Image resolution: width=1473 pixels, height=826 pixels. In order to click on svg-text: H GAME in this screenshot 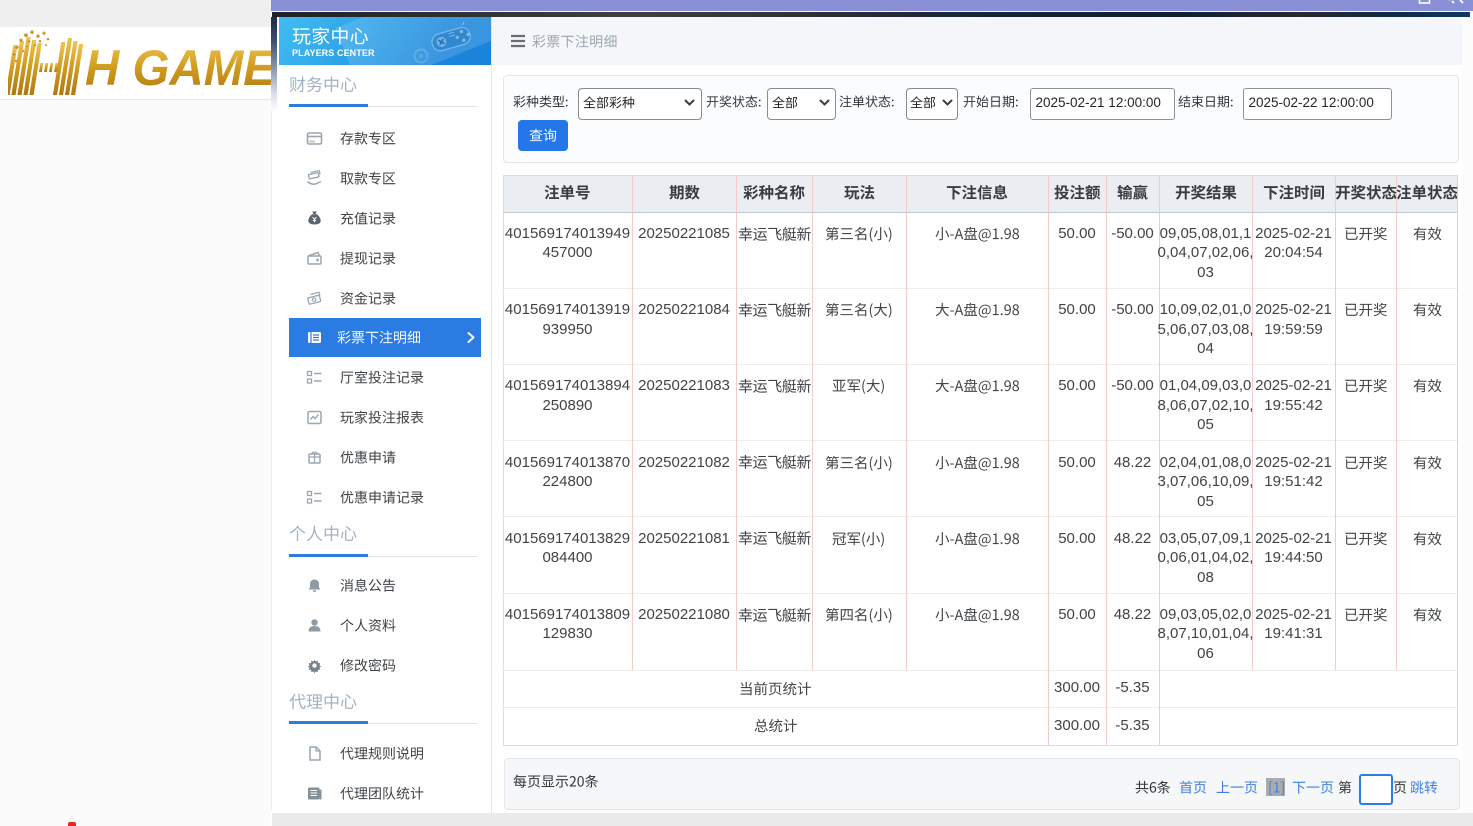, I will do `click(178, 68)`.